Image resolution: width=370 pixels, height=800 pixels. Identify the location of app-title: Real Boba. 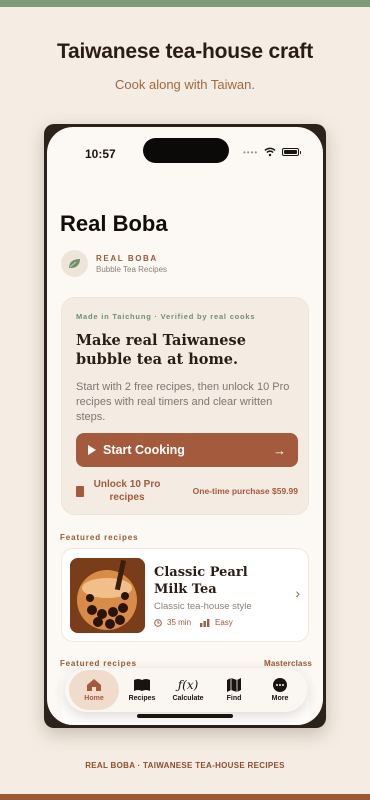
(114, 223).